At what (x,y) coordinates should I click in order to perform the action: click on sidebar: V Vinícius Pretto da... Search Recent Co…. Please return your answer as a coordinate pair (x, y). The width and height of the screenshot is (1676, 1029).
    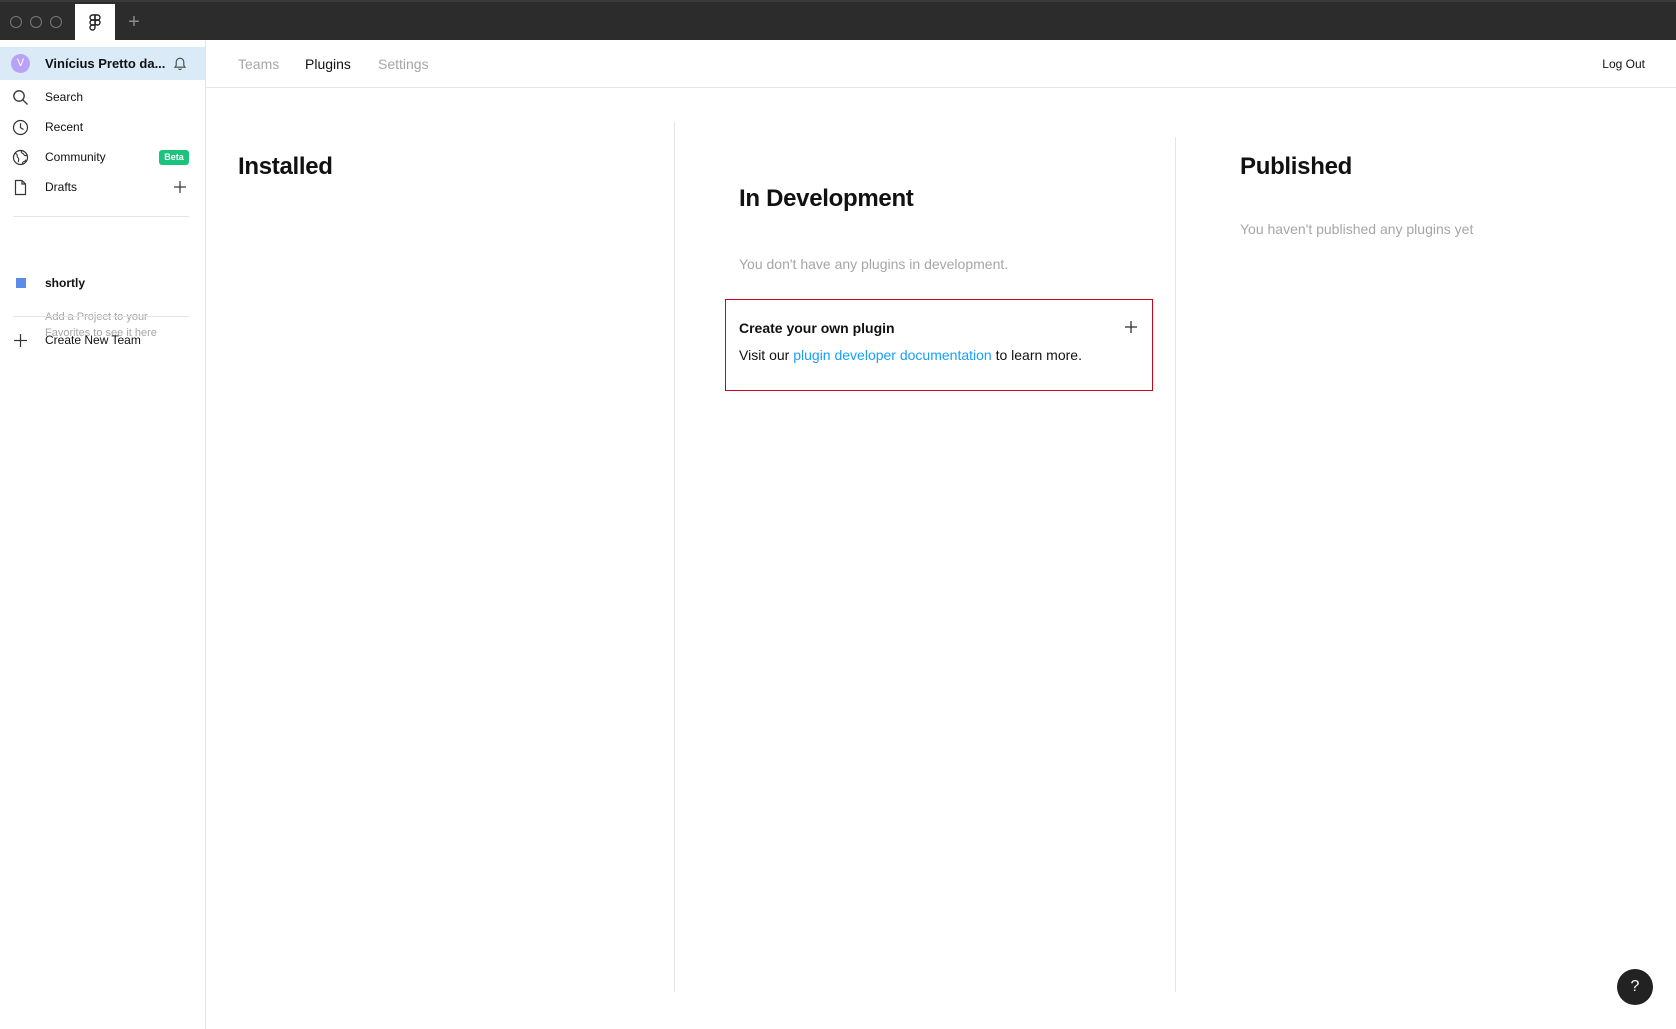
    Looking at the image, I should click on (103, 534).